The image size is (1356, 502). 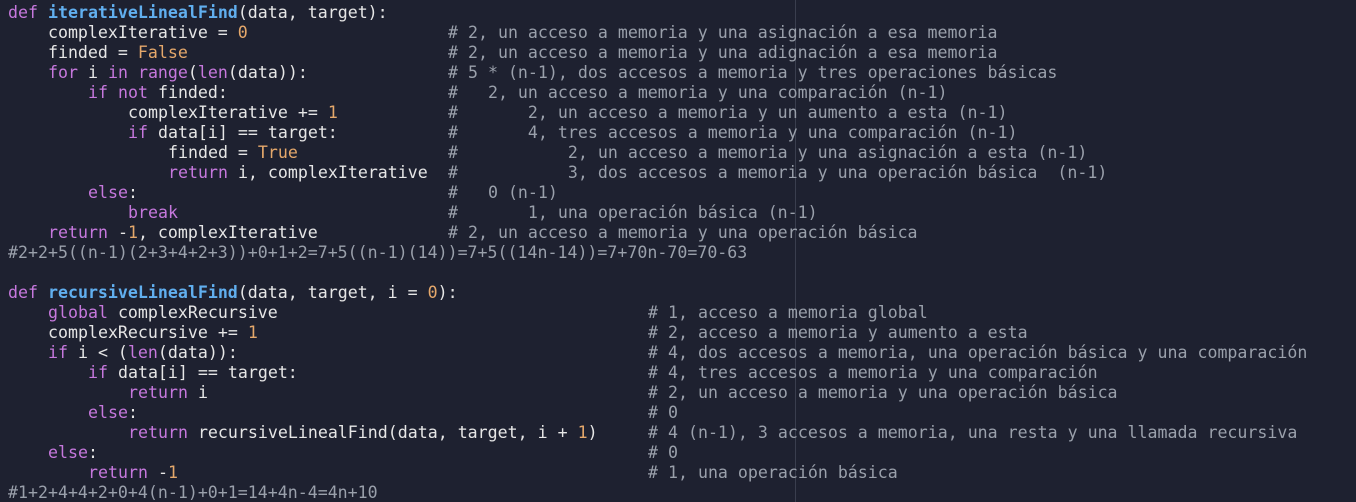 I want to click on comment: # 1, una operación básica (n-1), so click(x=633, y=212).